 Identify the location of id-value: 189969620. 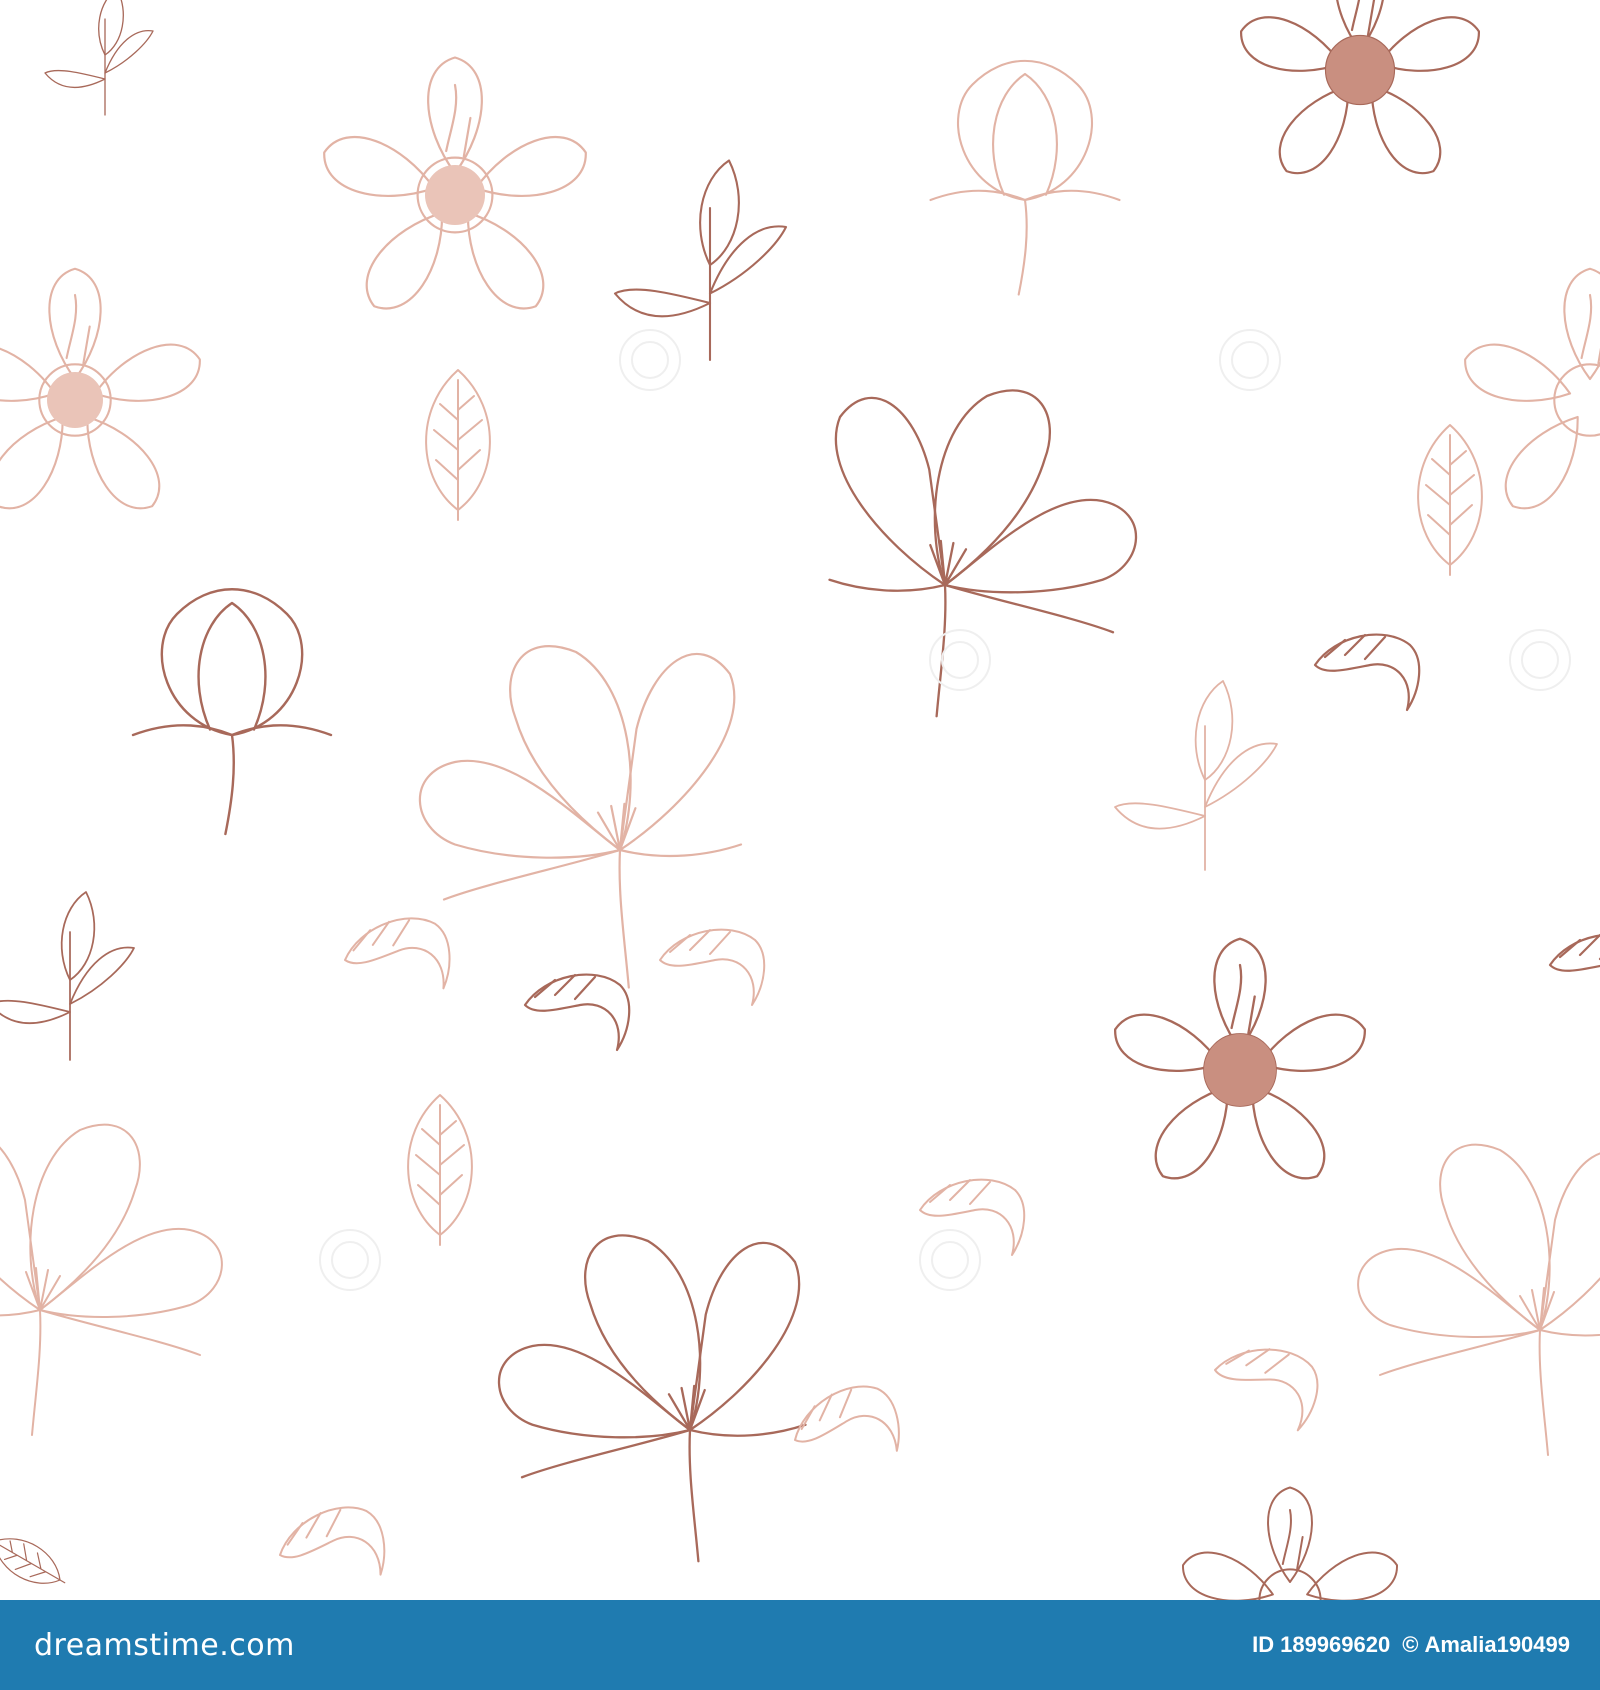
(1335, 1644).